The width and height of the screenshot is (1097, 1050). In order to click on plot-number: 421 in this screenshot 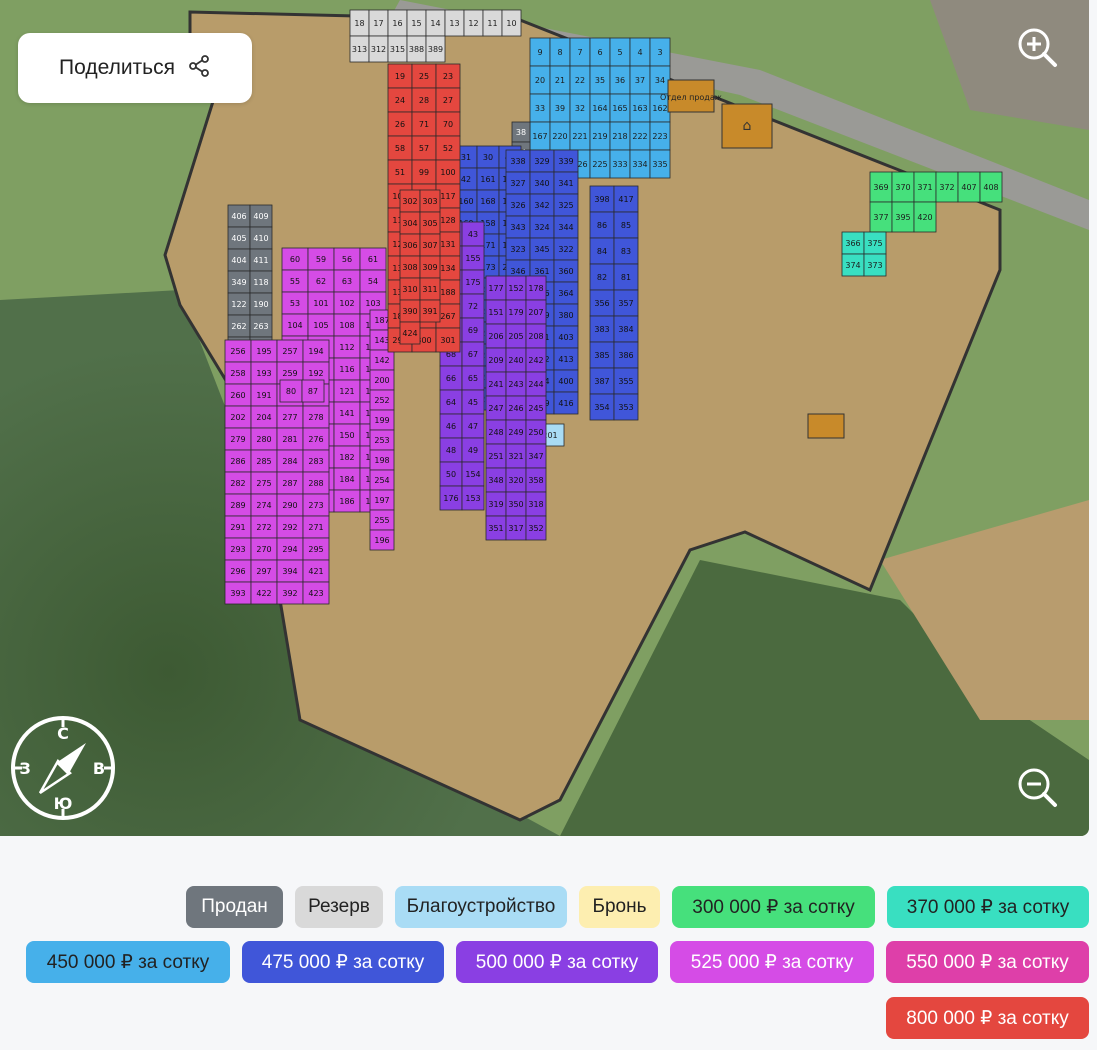, I will do `click(315, 571)`.